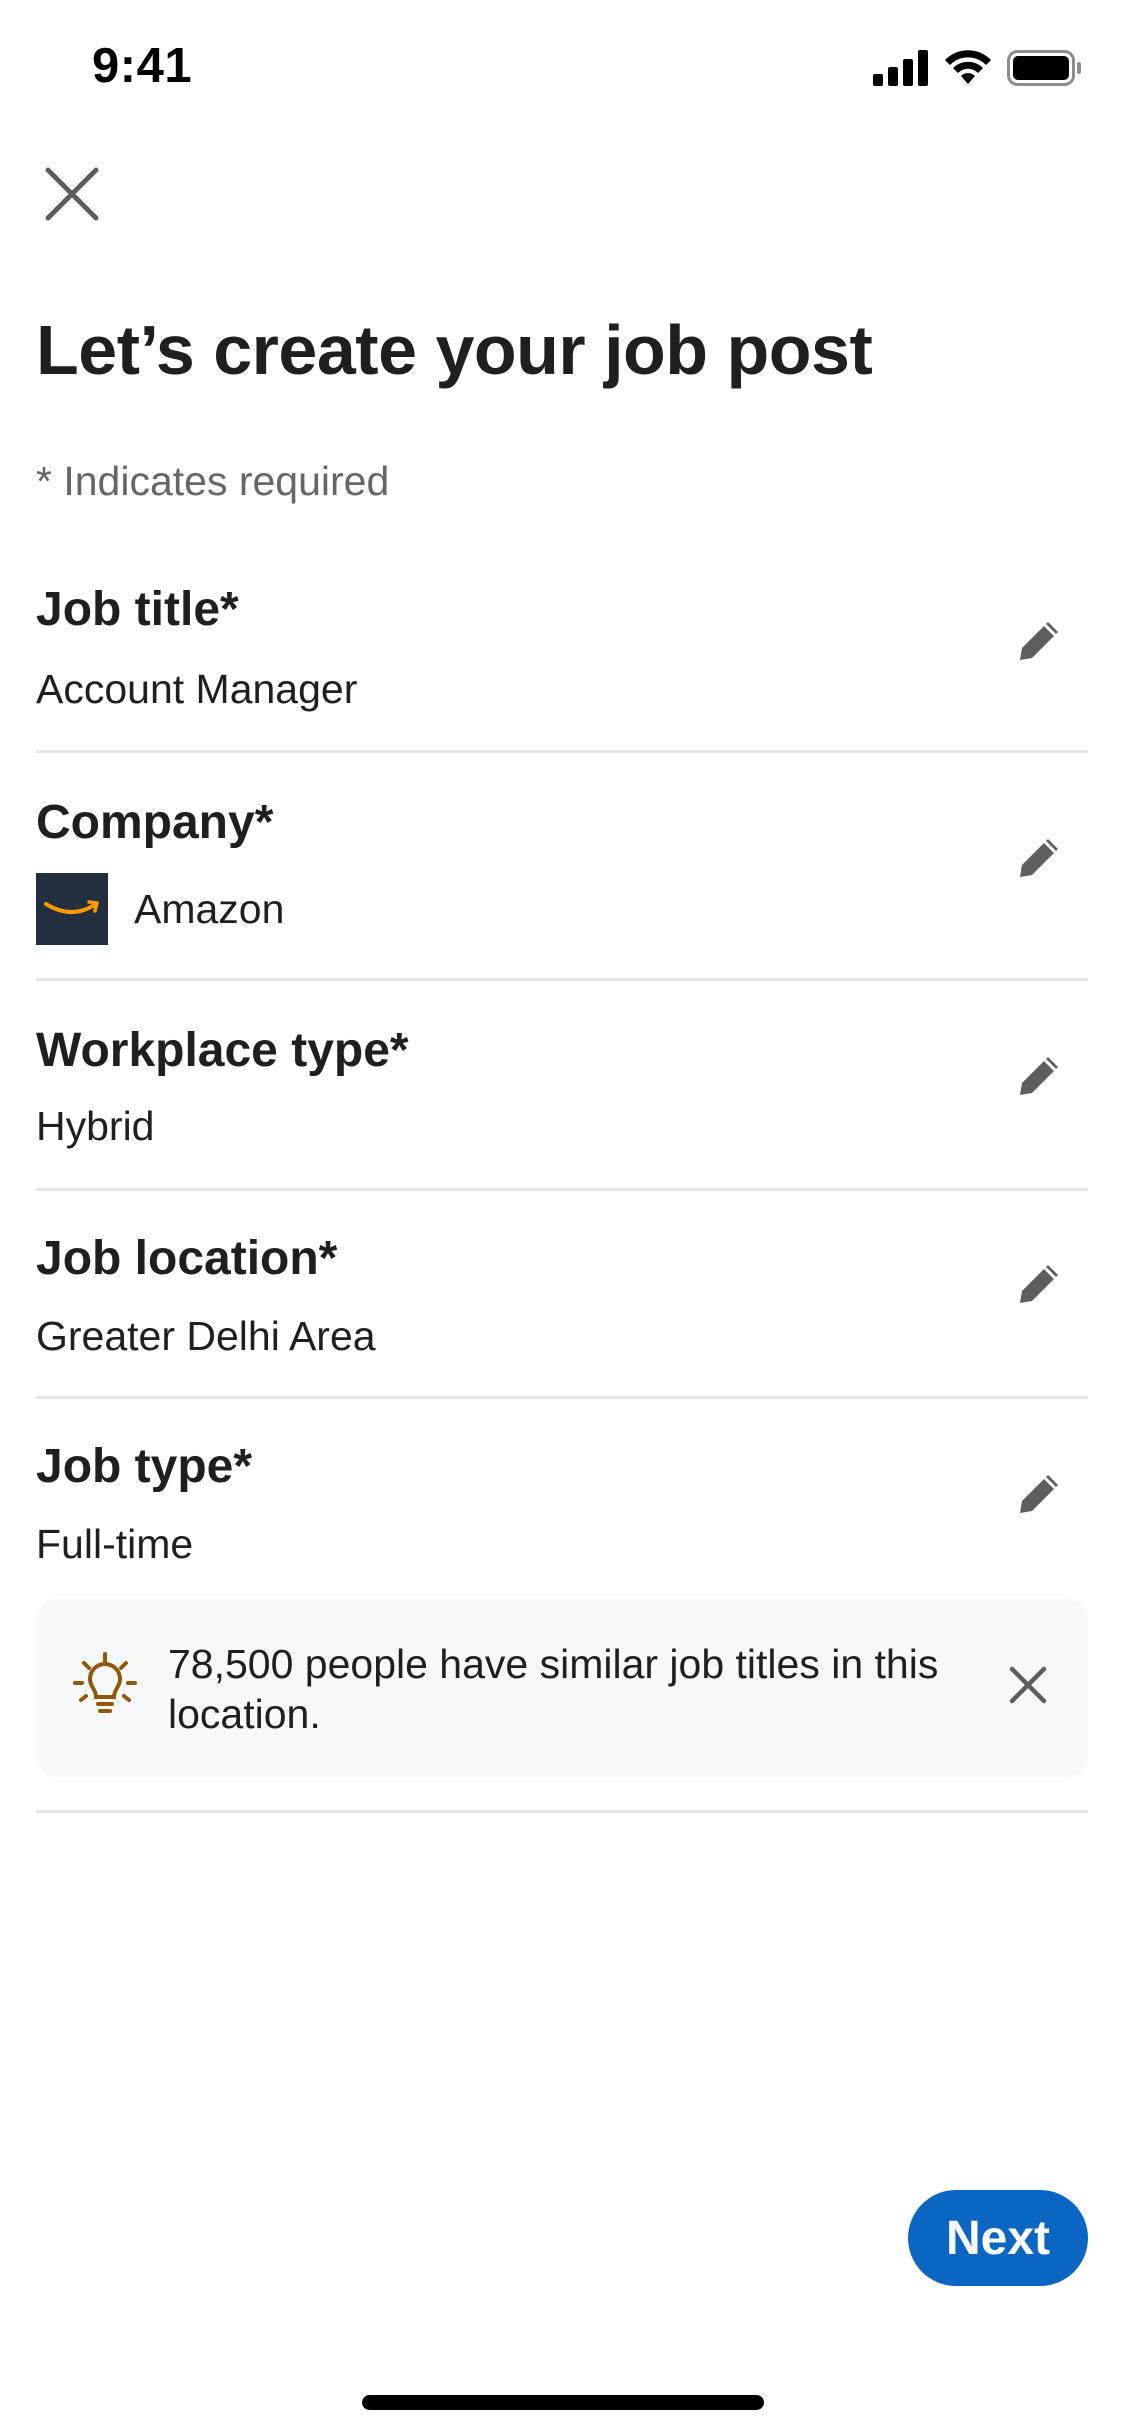 The width and height of the screenshot is (1125, 2436). I want to click on status-icons, so click(978, 70).